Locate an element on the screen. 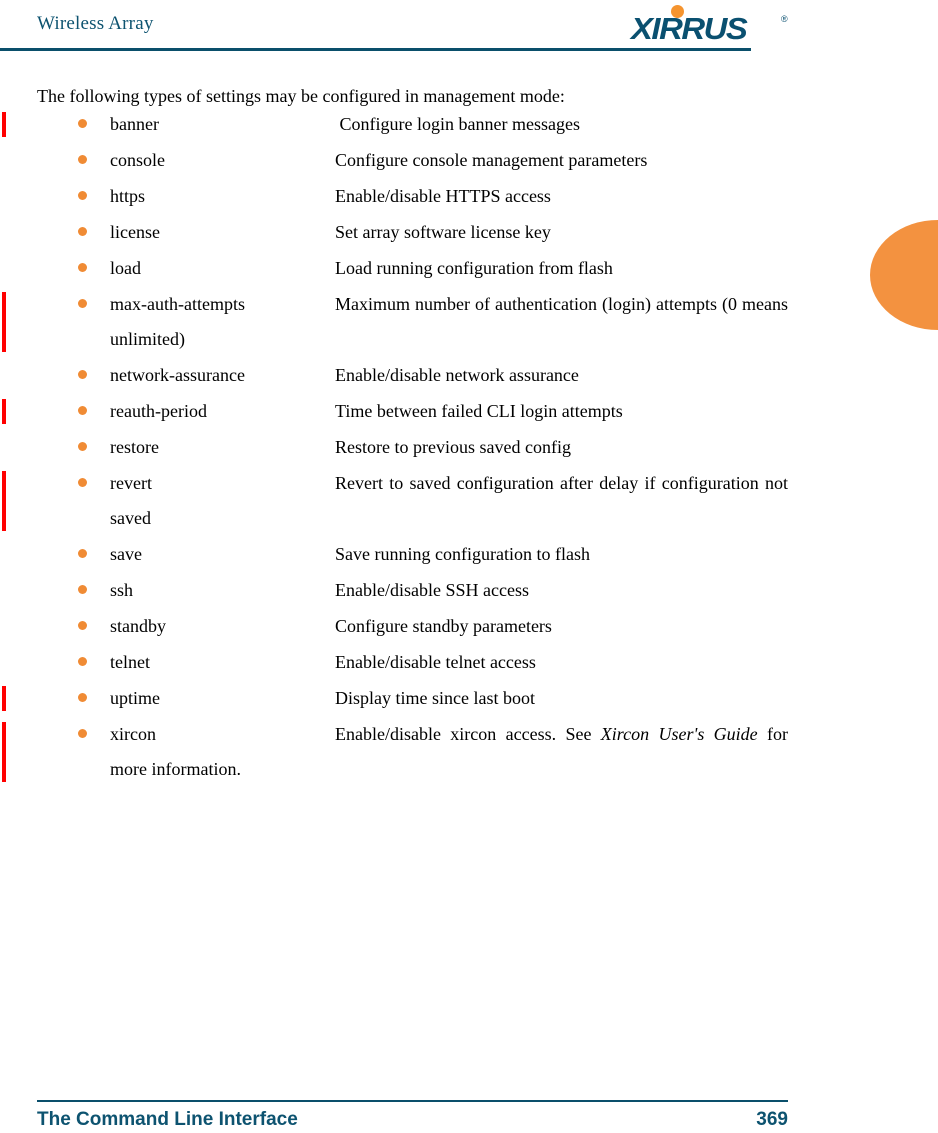  setting-description: Restore to previous saved config is located at coordinates (453, 447).